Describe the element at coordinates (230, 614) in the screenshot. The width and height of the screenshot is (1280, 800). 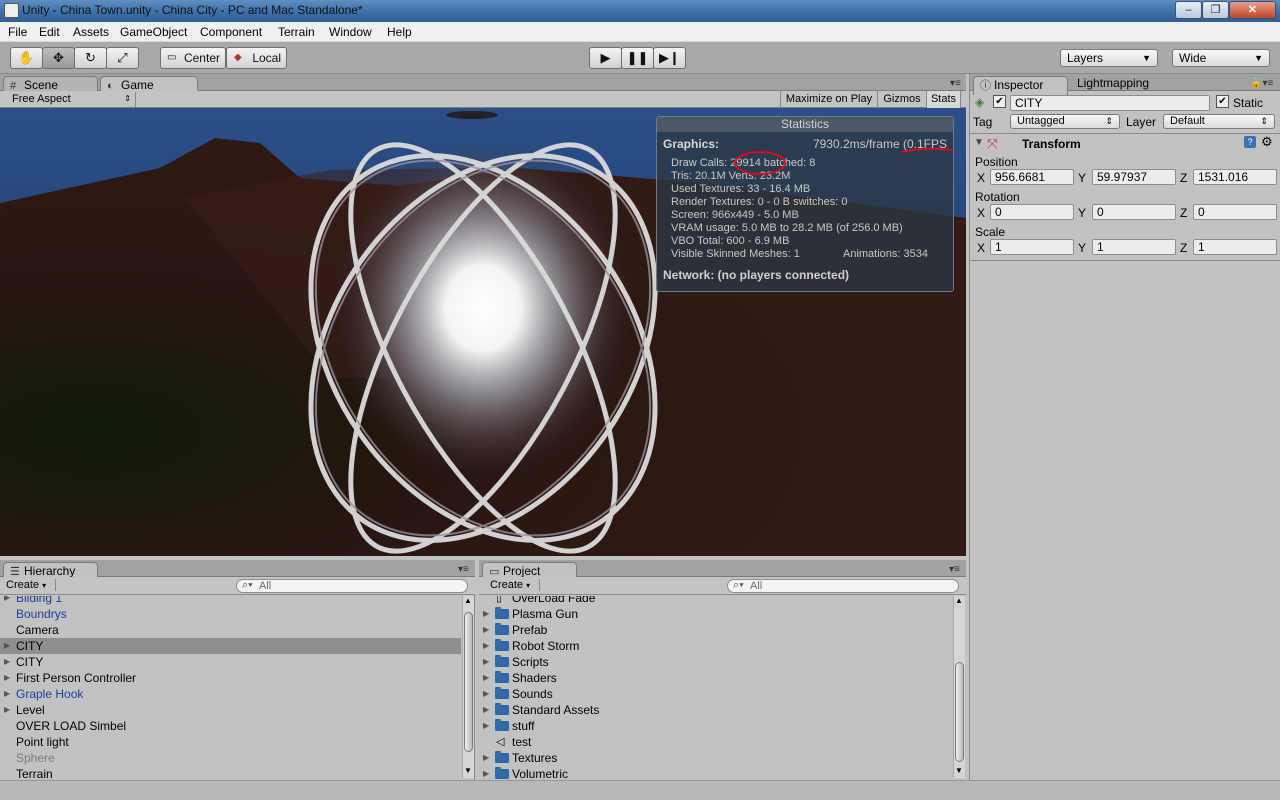
I see `hierarchy-item: Boundrys` at that location.